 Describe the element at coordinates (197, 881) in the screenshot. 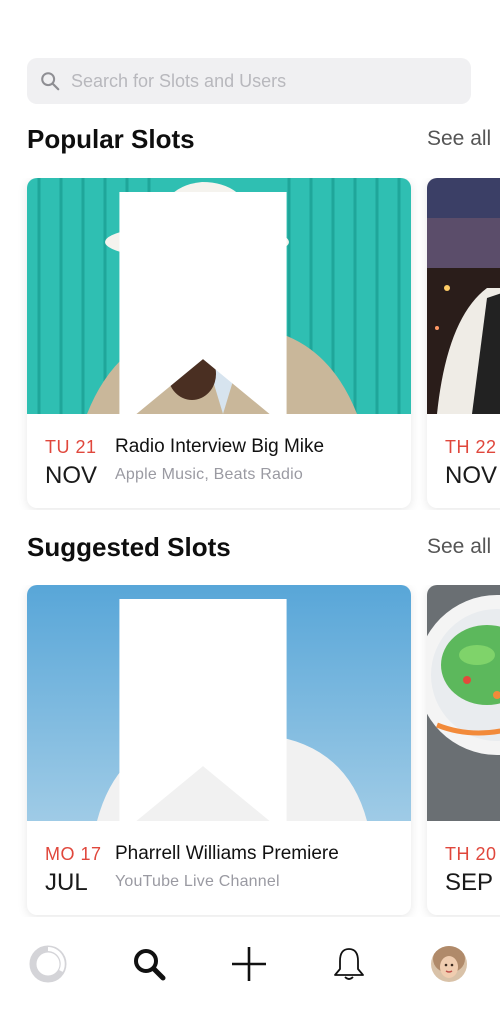

I see `slot-subtitle: YouTube Live Channel` at that location.